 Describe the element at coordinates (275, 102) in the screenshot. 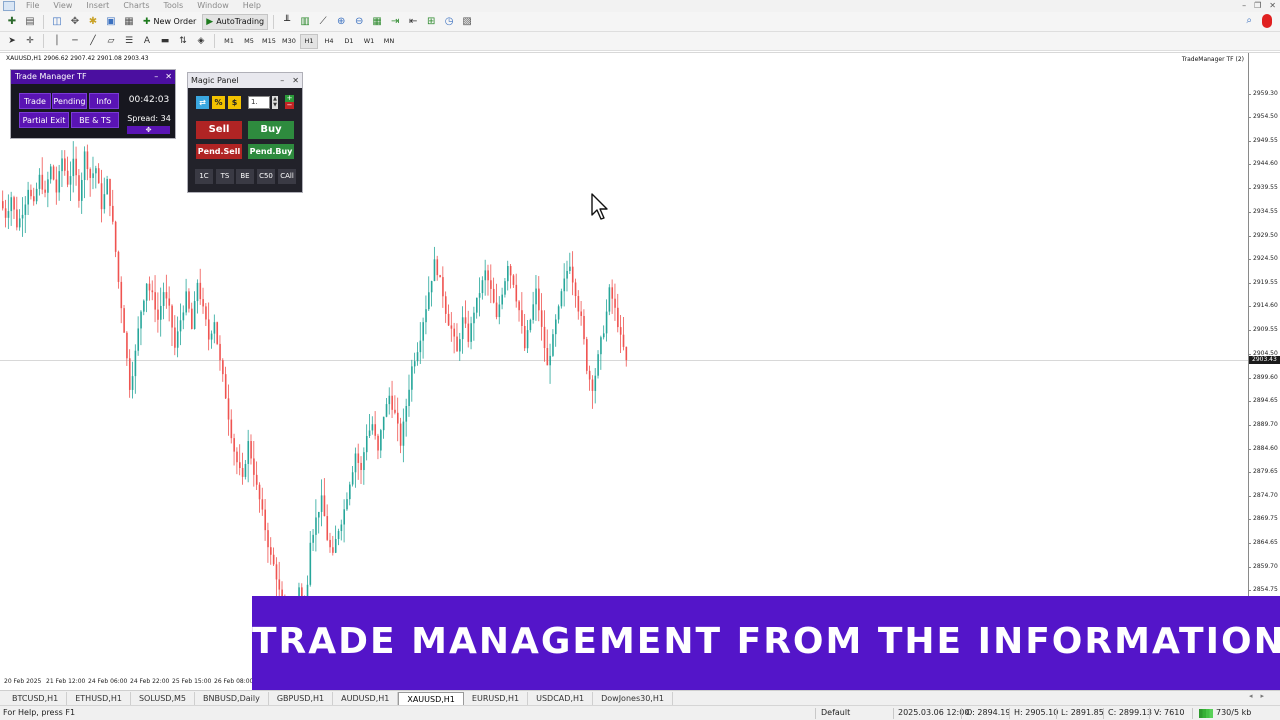

I see `lot-stepper-icon: ▲ ▼` at that location.